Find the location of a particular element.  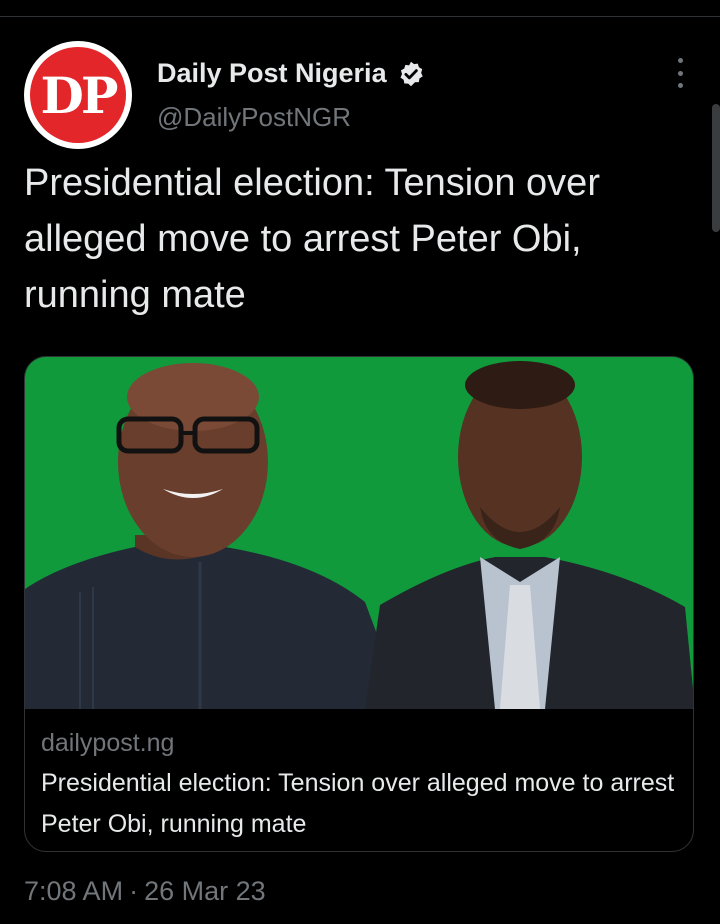

display-name: Daily Post Nigeria is located at coordinates (272, 73).